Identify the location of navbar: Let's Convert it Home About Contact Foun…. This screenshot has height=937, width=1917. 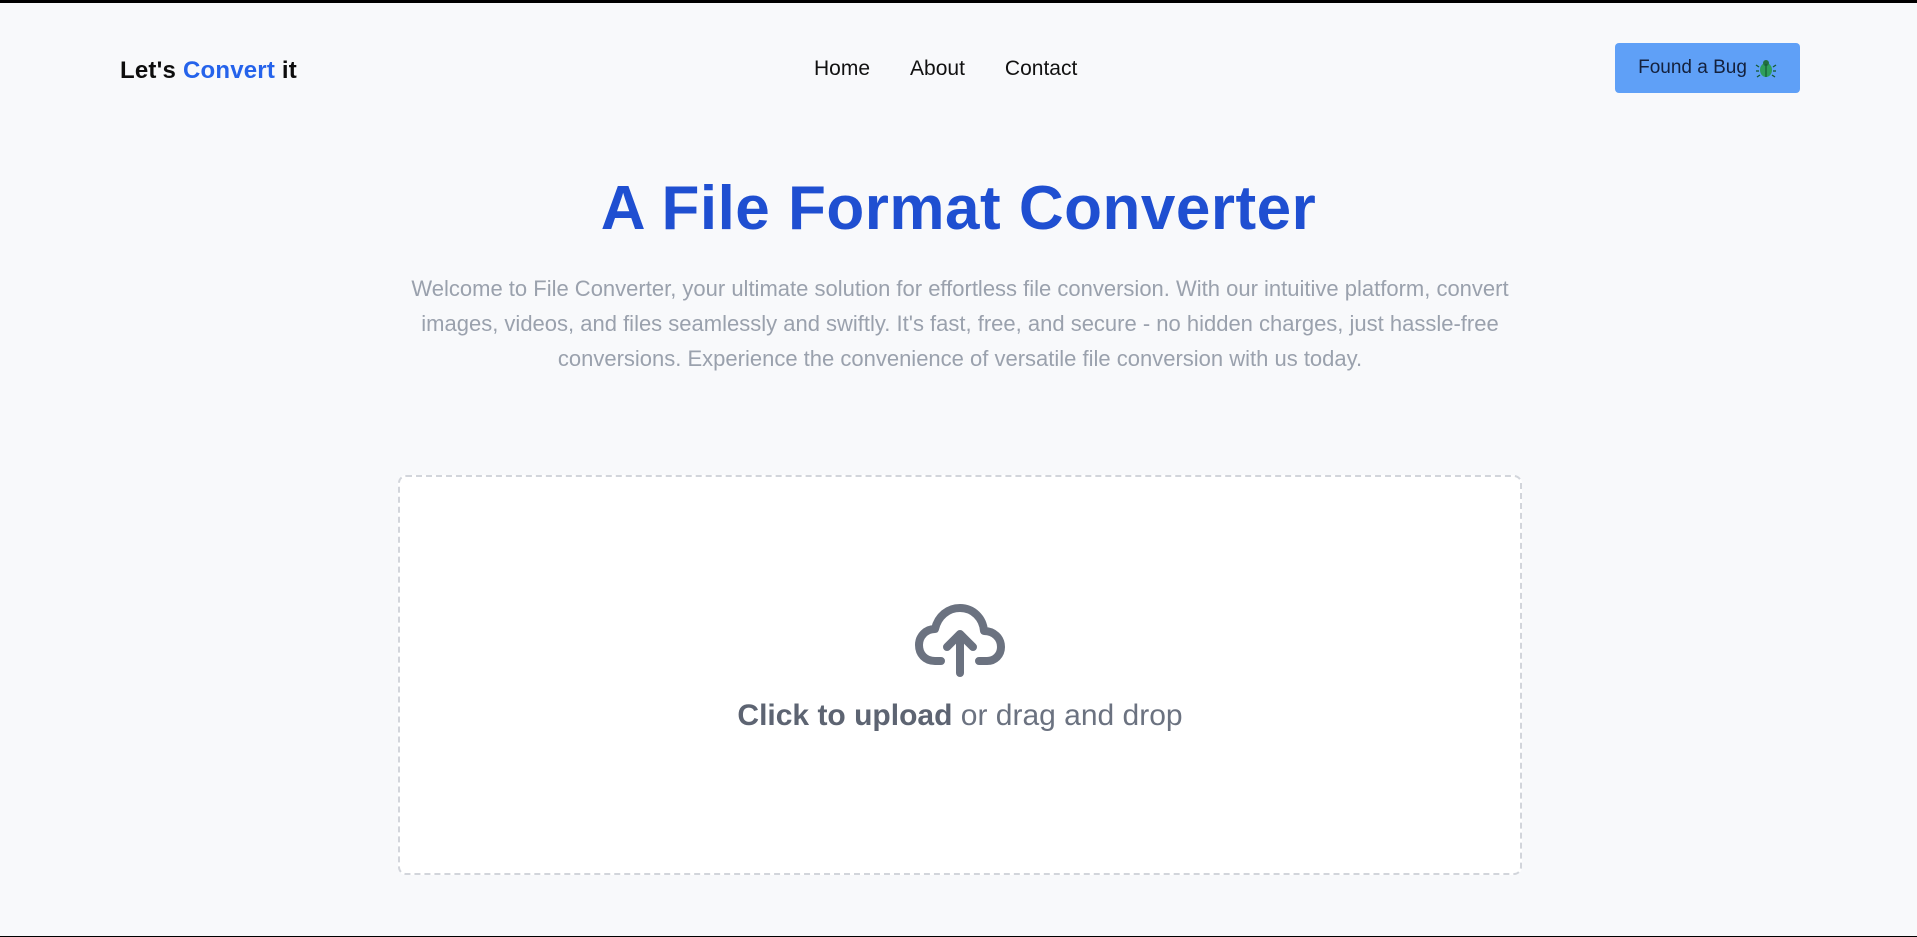
(958, 71).